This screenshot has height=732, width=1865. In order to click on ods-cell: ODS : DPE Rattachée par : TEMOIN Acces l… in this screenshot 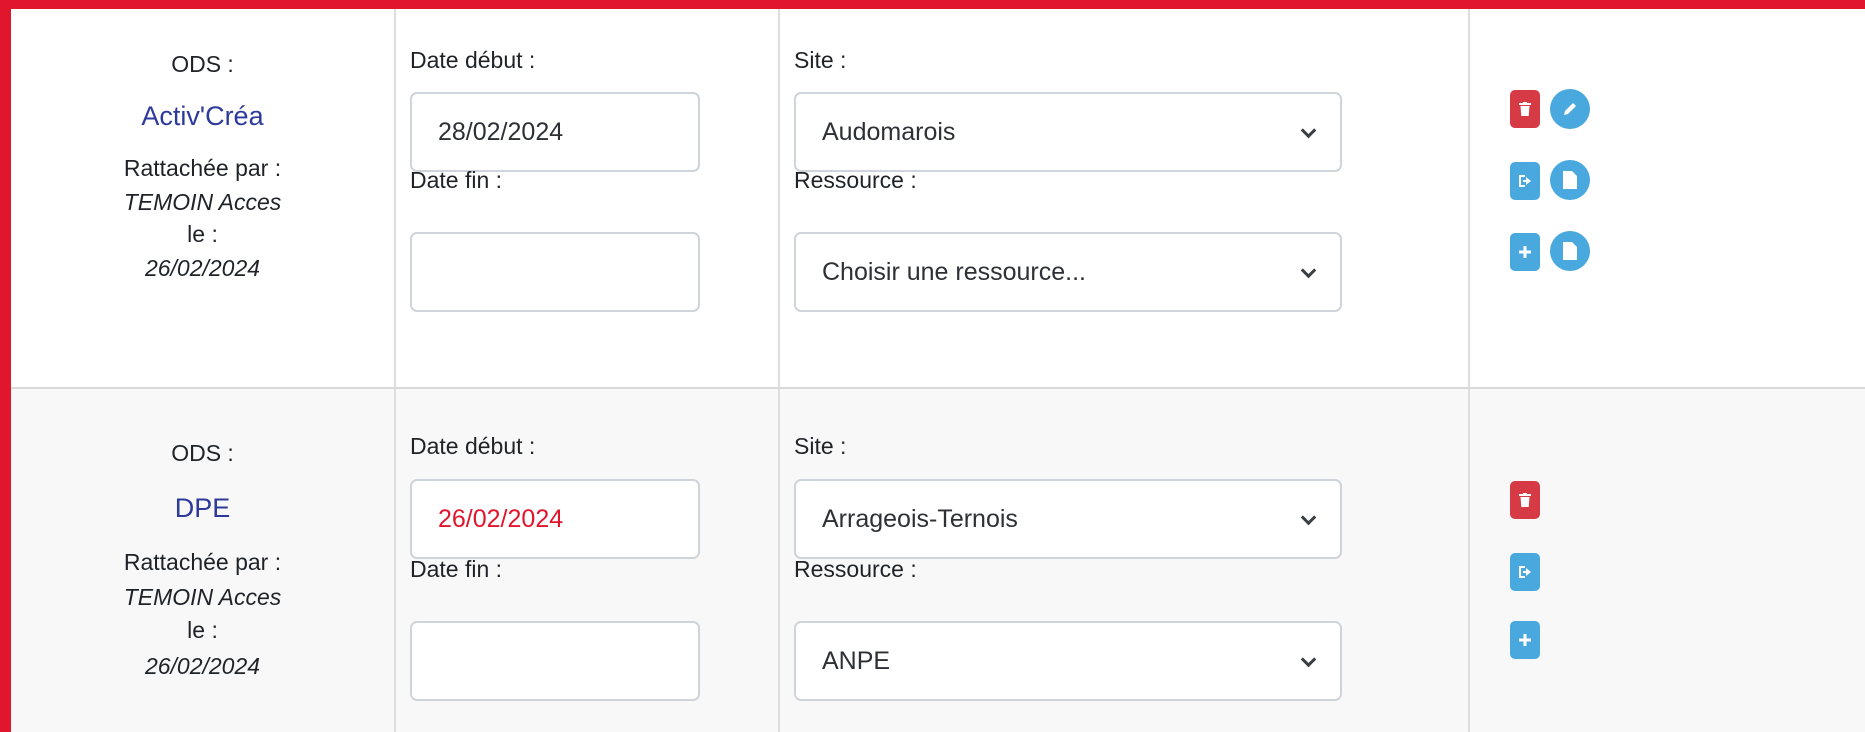, I will do `click(202, 560)`.